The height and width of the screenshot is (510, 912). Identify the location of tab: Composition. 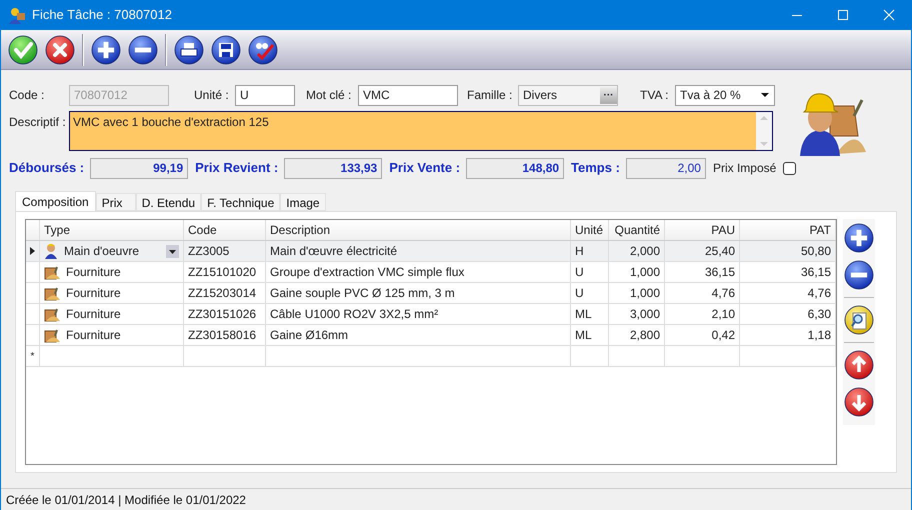
(55, 201).